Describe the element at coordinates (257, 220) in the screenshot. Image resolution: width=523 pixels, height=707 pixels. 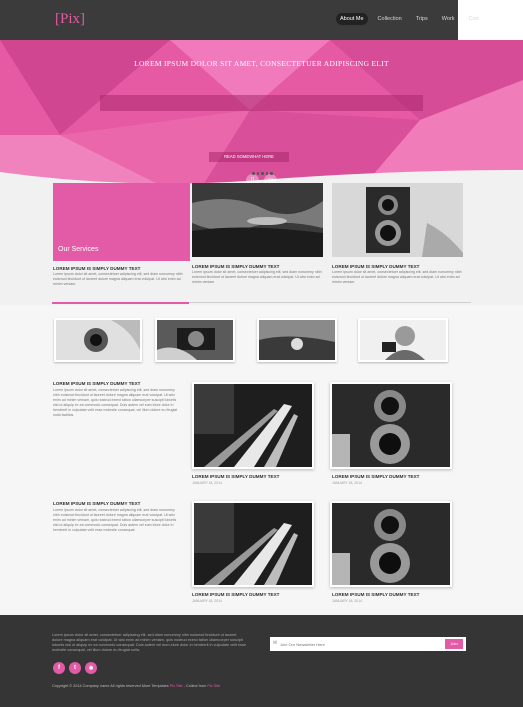
I see `sky-photo` at that location.